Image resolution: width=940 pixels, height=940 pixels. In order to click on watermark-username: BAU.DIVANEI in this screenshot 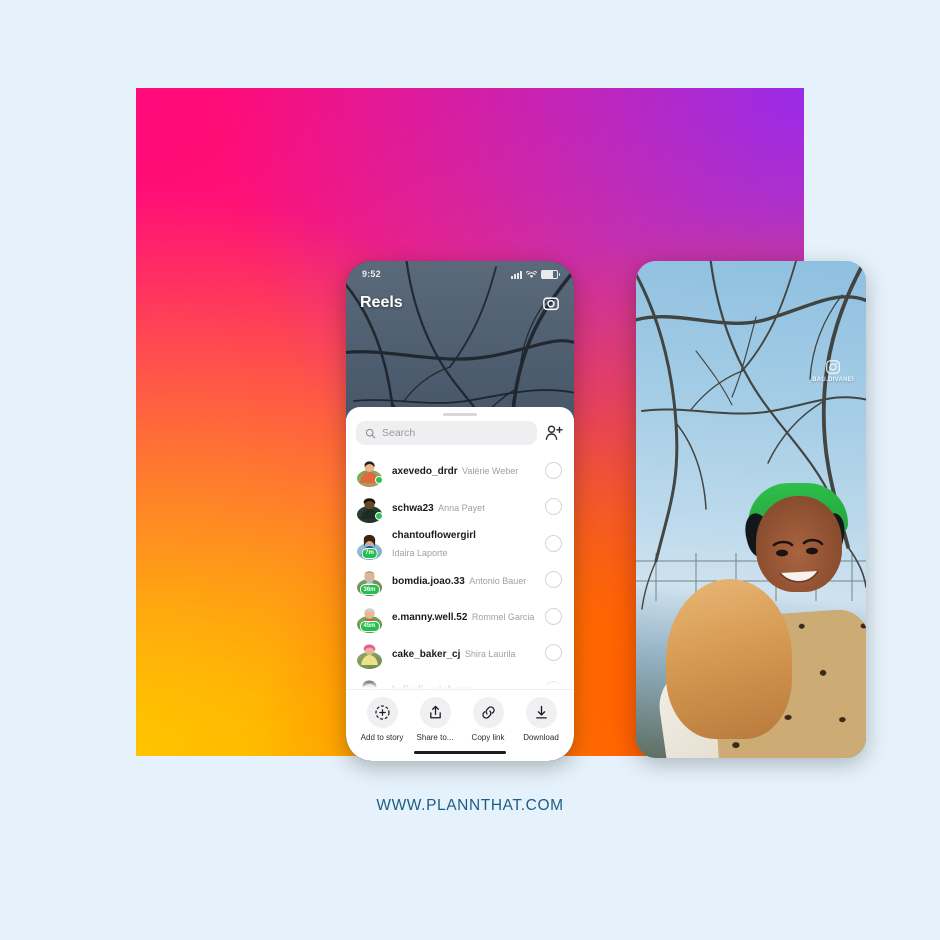, I will do `click(833, 380)`.